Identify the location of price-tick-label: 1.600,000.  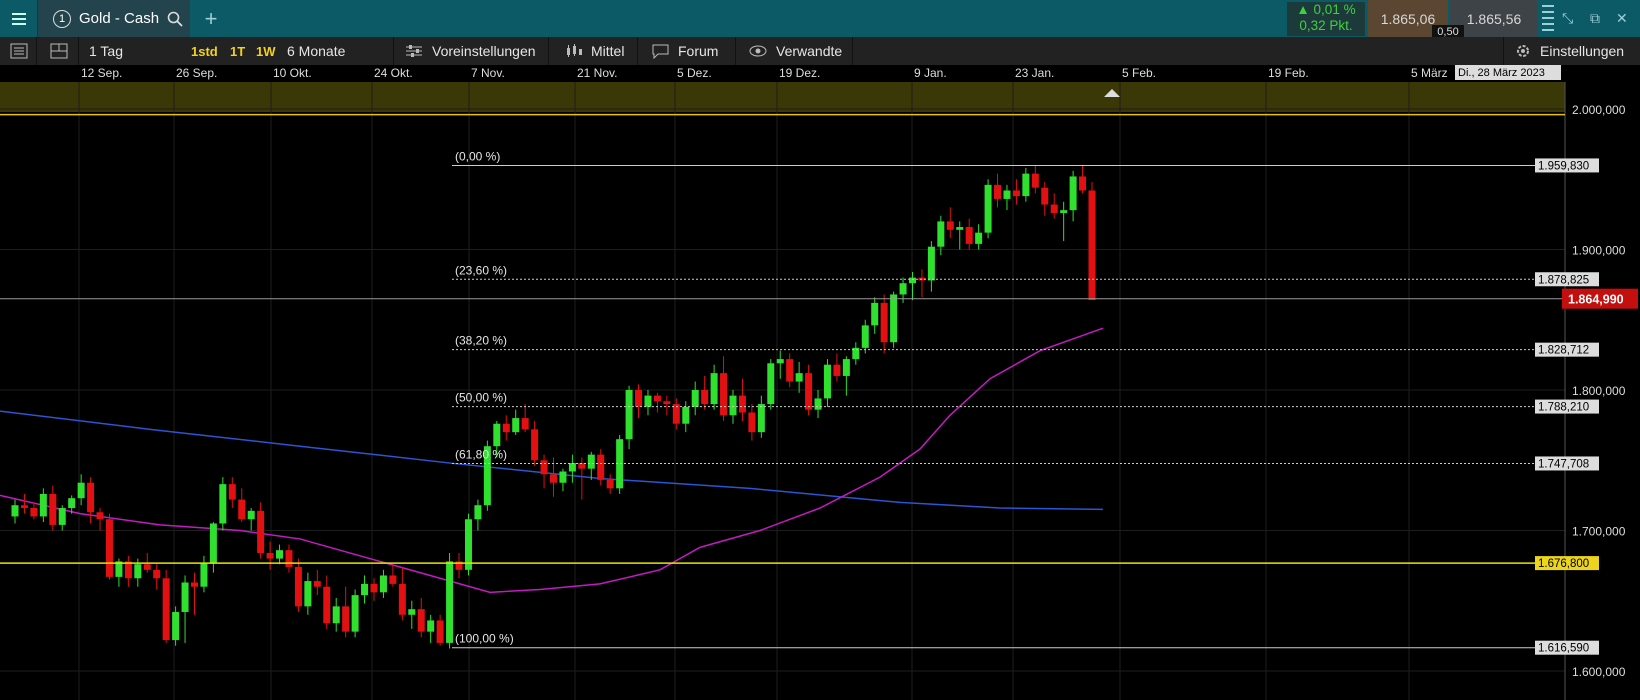
(1599, 672).